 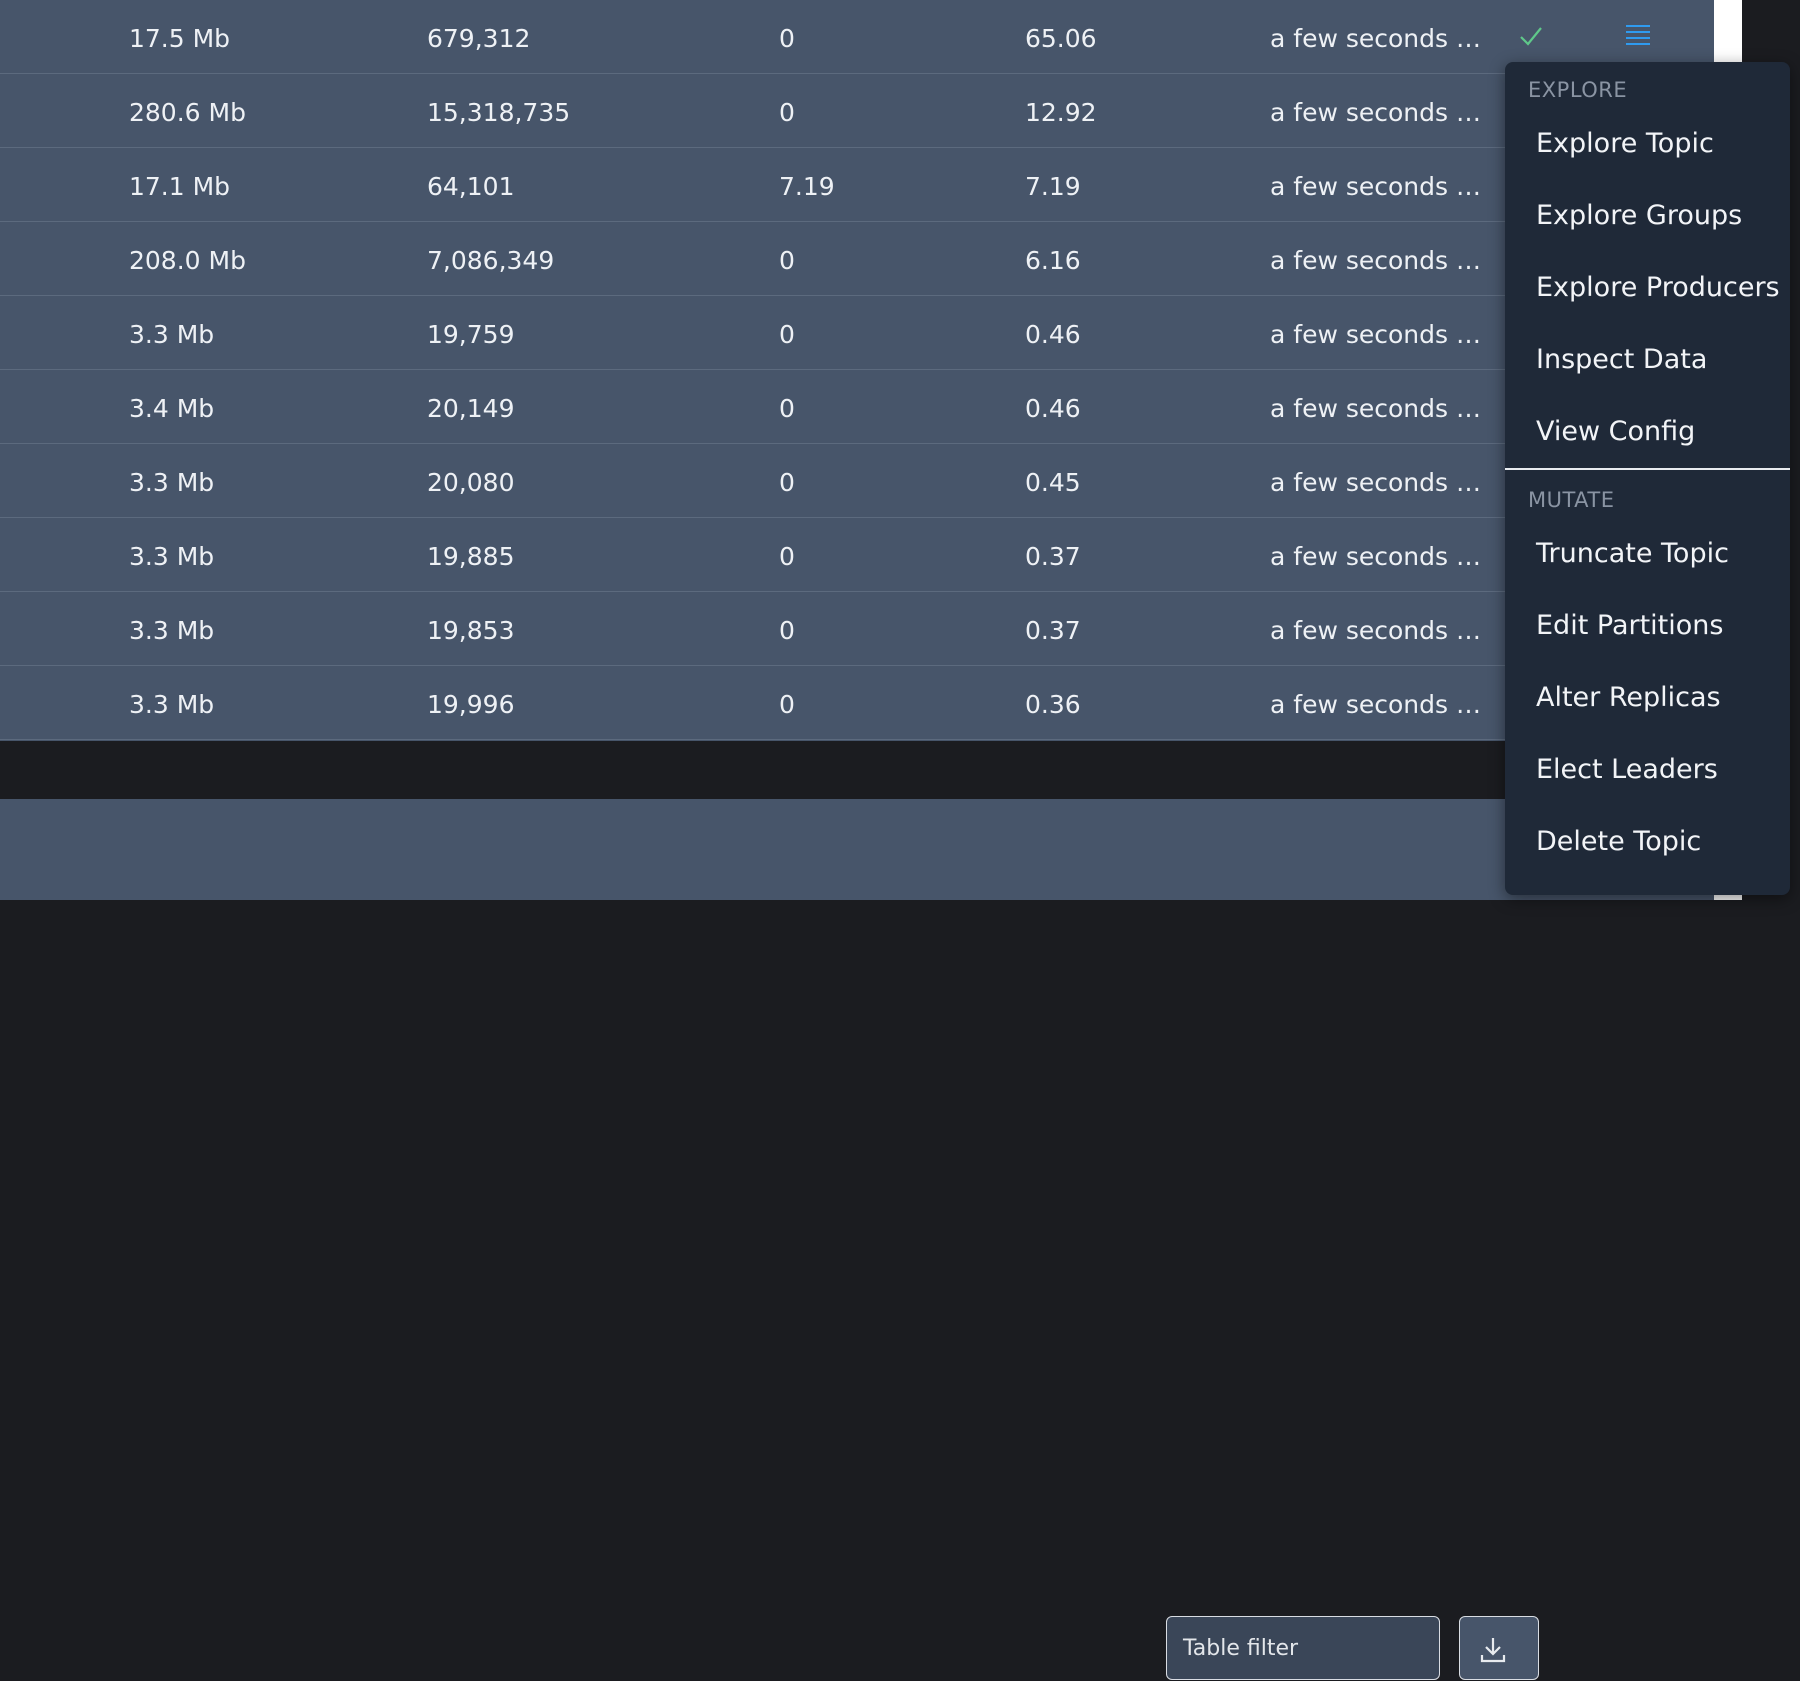 I want to click on menu-item-inspect-data: Inspect Data, so click(x=1621, y=359).